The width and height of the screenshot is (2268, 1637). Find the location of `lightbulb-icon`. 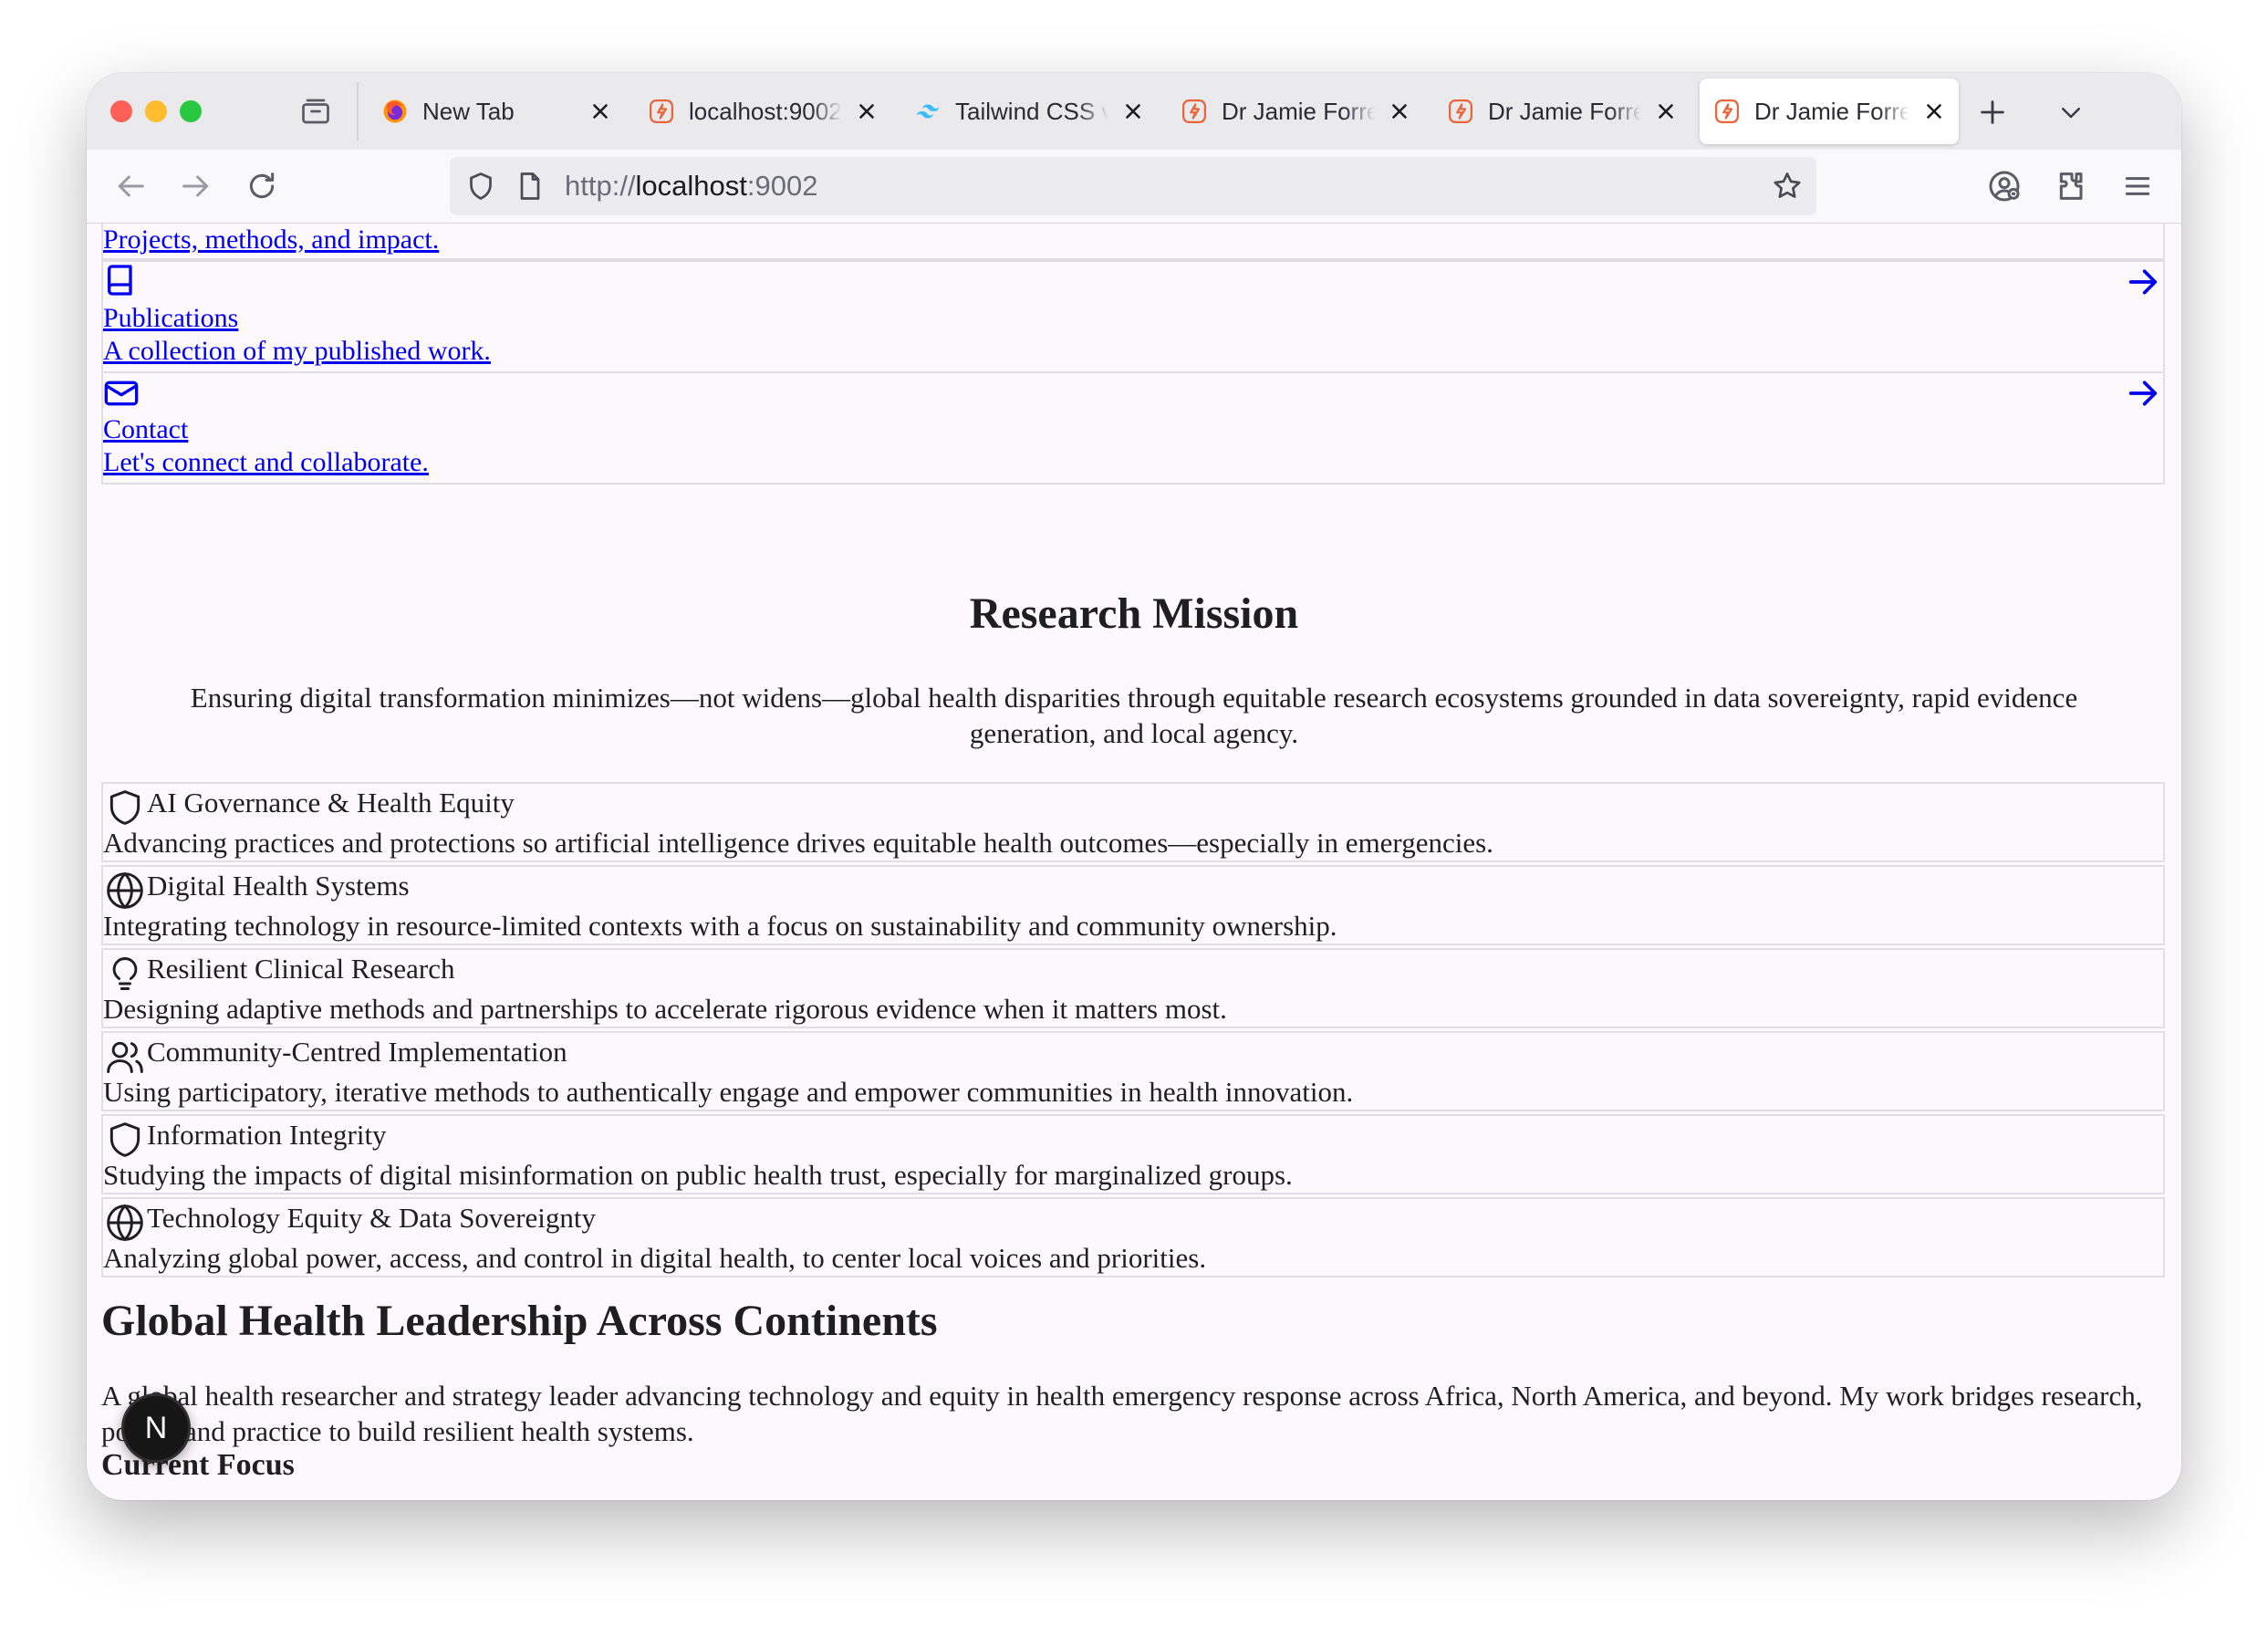

lightbulb-icon is located at coordinates (125, 973).